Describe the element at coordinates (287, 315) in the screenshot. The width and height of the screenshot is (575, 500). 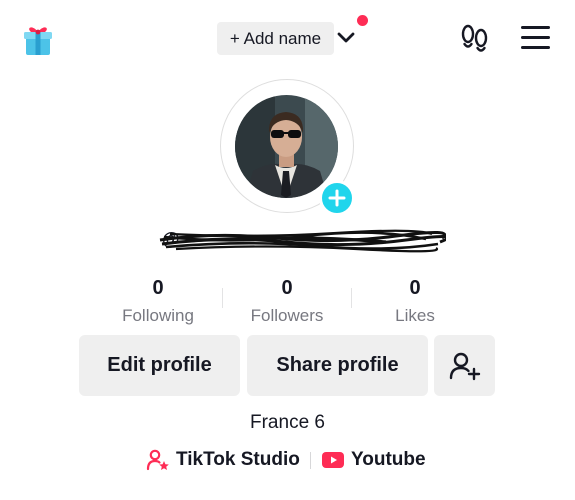
I see `stat-followers-label: Followers` at that location.